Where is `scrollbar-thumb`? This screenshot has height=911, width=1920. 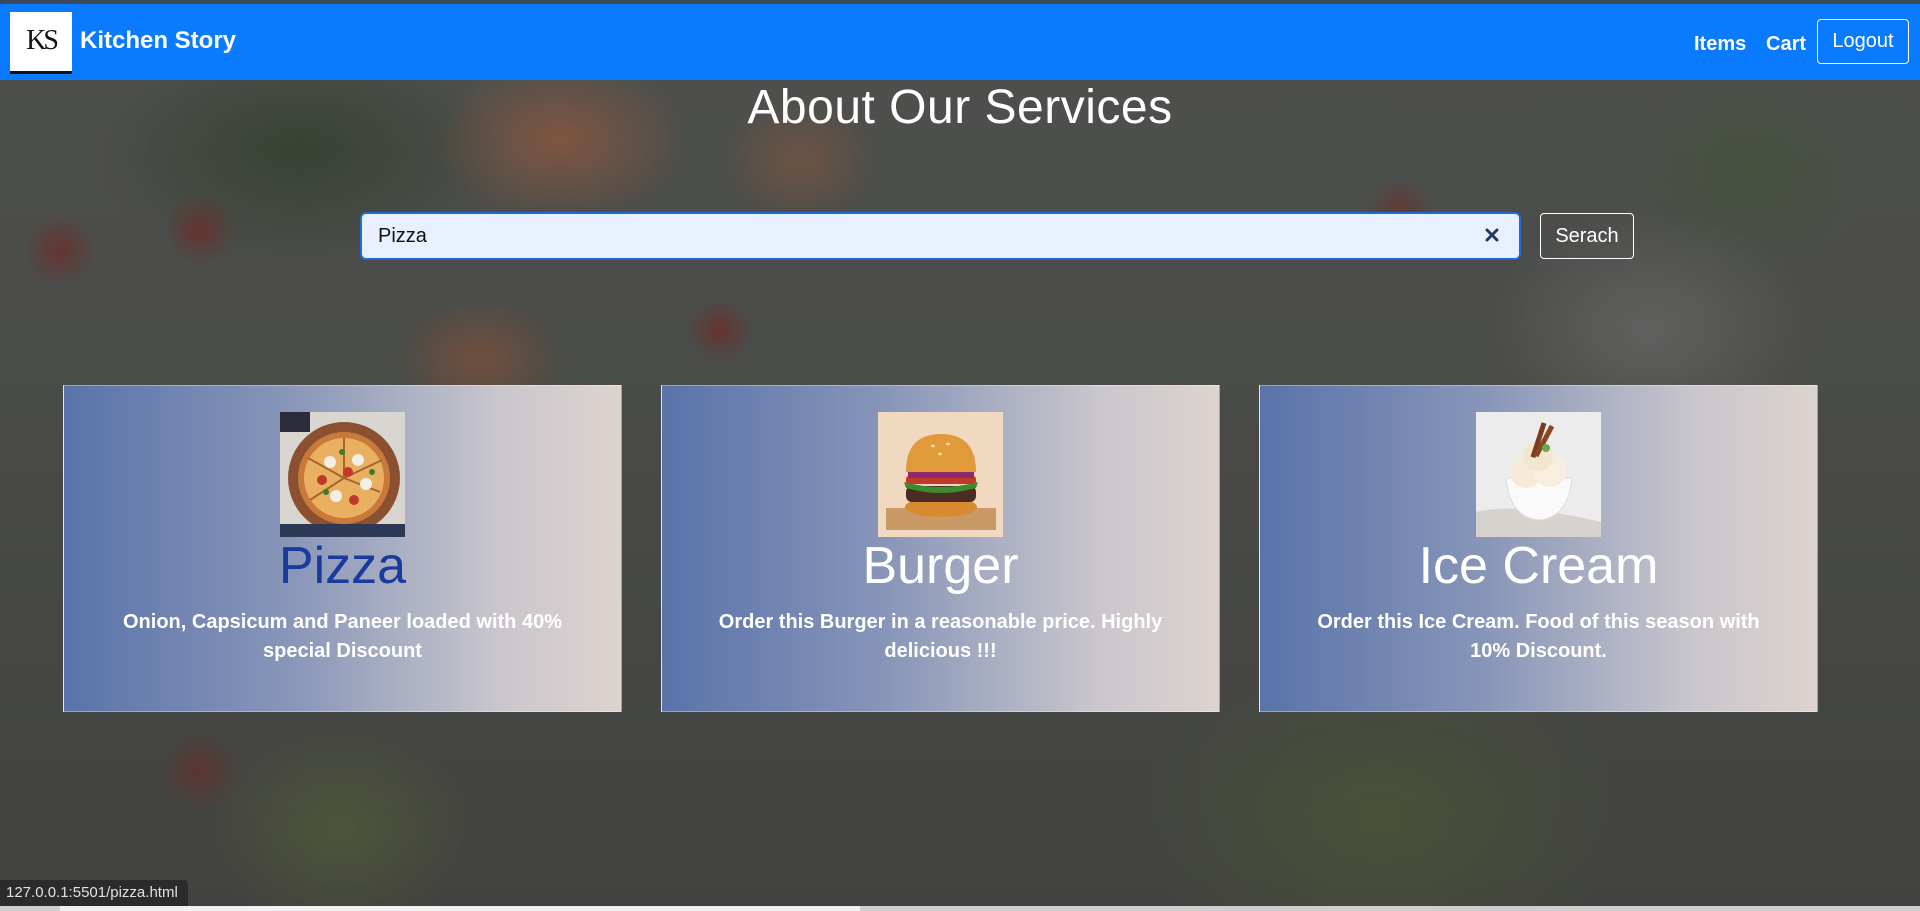
scrollbar-thumb is located at coordinates (460, 908).